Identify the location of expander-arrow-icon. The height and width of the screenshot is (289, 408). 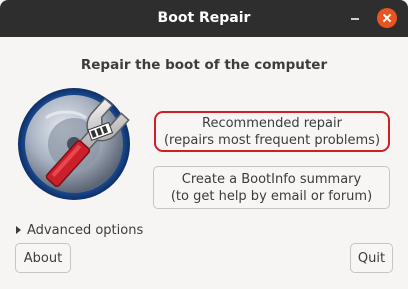
(18, 230).